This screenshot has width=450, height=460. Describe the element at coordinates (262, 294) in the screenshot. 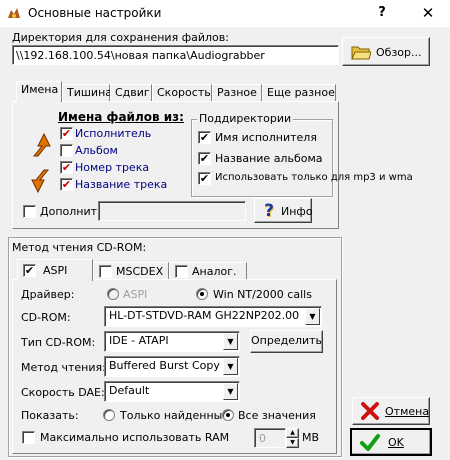

I see `driver-win-label: Win NT/2000 calls` at that location.